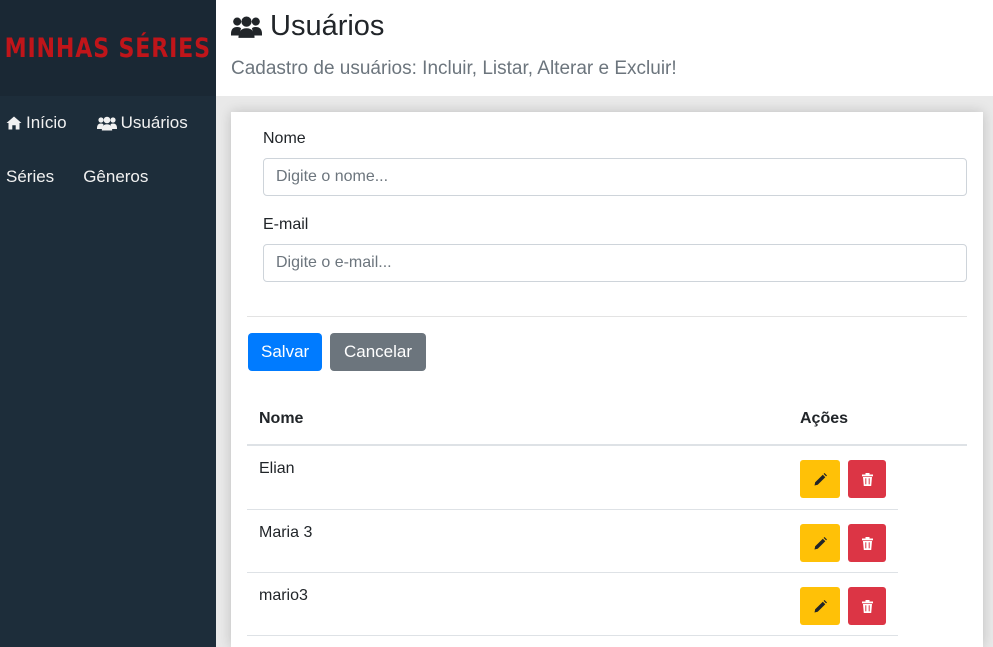 This screenshot has height=647, width=993. What do you see at coordinates (615, 177) in the screenshot?
I see `name-input` at bounding box center [615, 177].